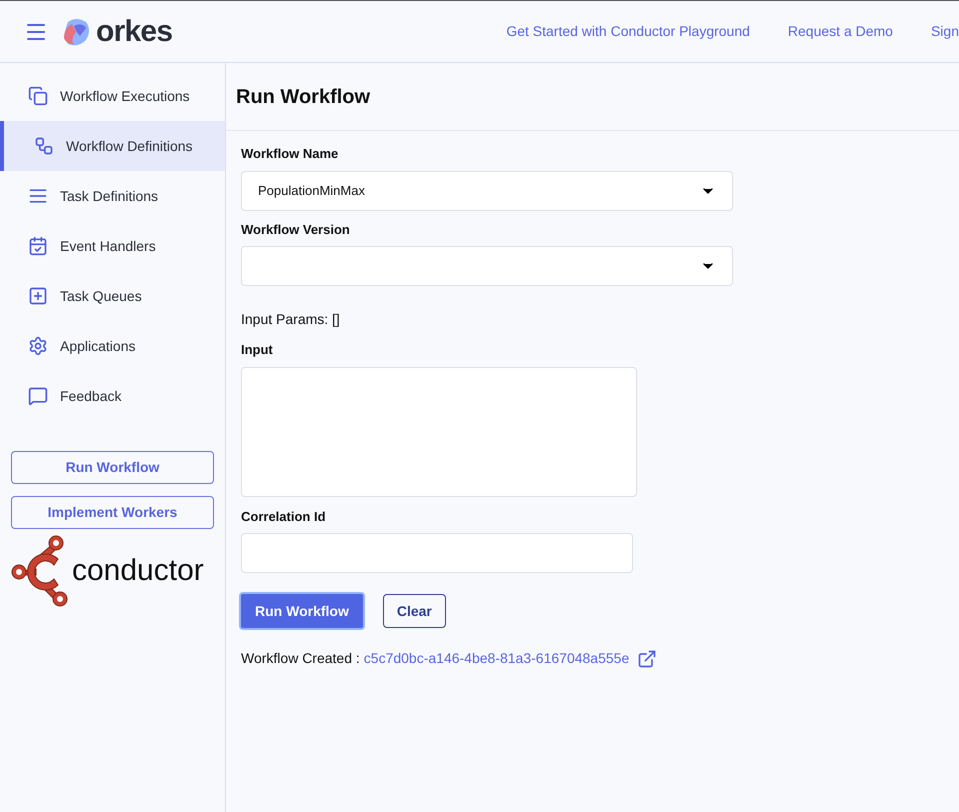  Describe the element at coordinates (112, 512) in the screenshot. I see `sidebar-button: Implement Workers` at that location.